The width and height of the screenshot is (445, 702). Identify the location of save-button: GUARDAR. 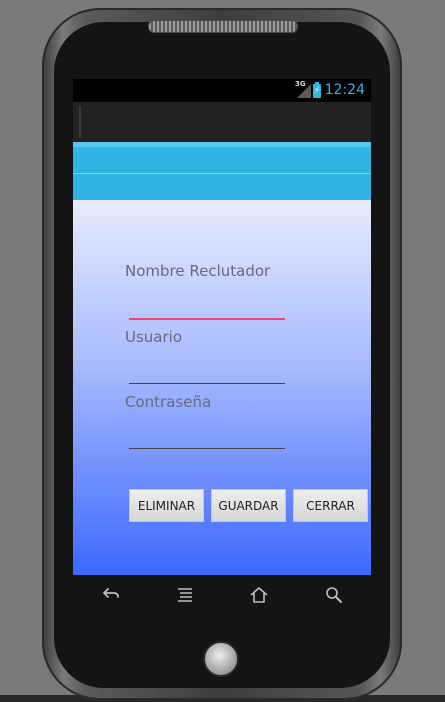
(248, 505).